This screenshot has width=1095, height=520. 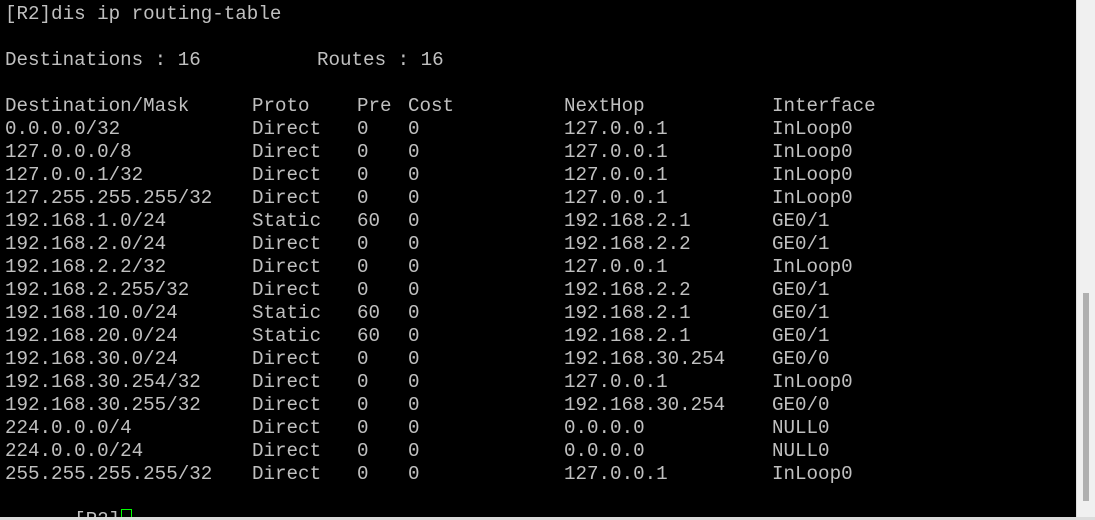 What do you see at coordinates (143, 14) in the screenshot?
I see `command-line: [R2]dis ip routing-table` at bounding box center [143, 14].